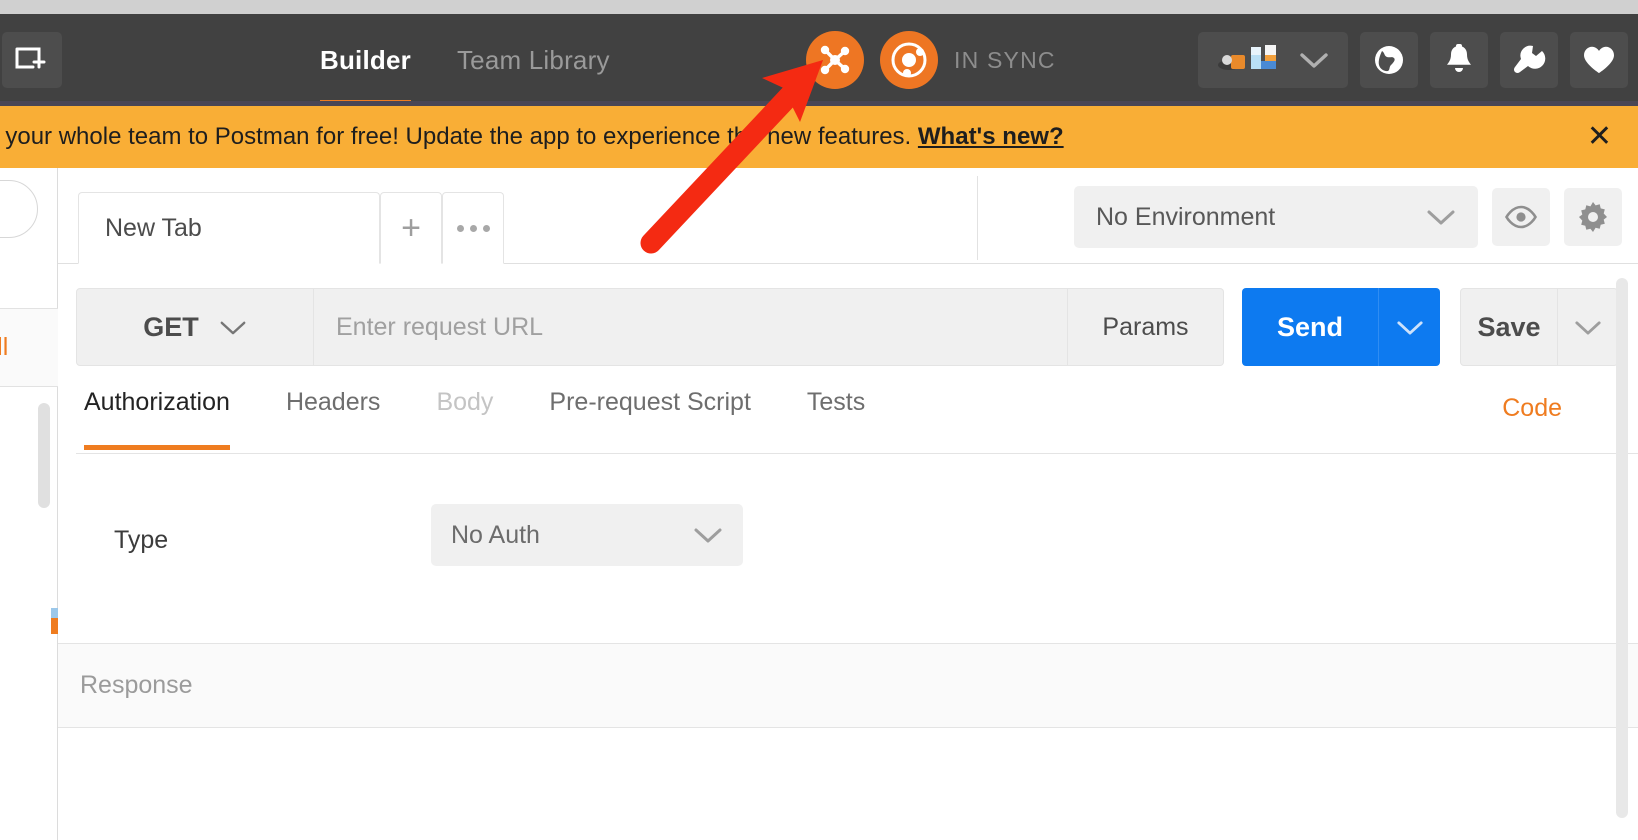  I want to click on params-label: Params, so click(1145, 326).